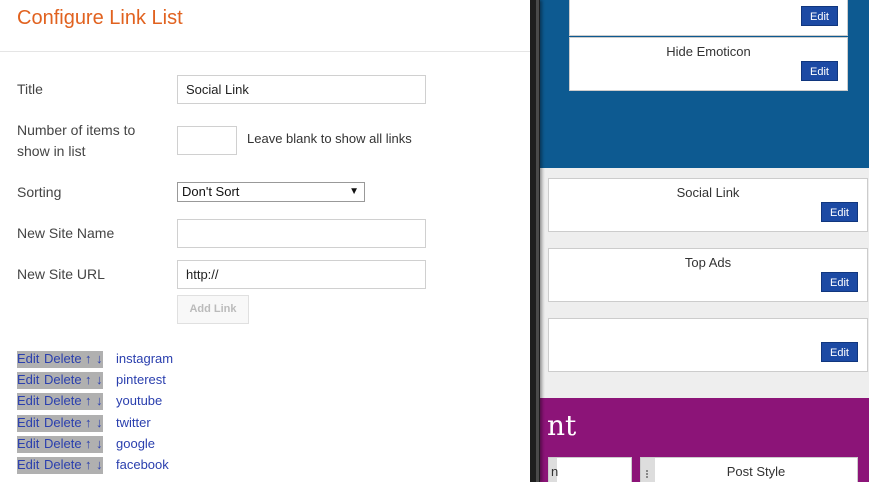 Image resolution: width=869 pixels, height=482 pixels. I want to click on gadget-box-top-ads: Top Ads Edit, so click(708, 275).